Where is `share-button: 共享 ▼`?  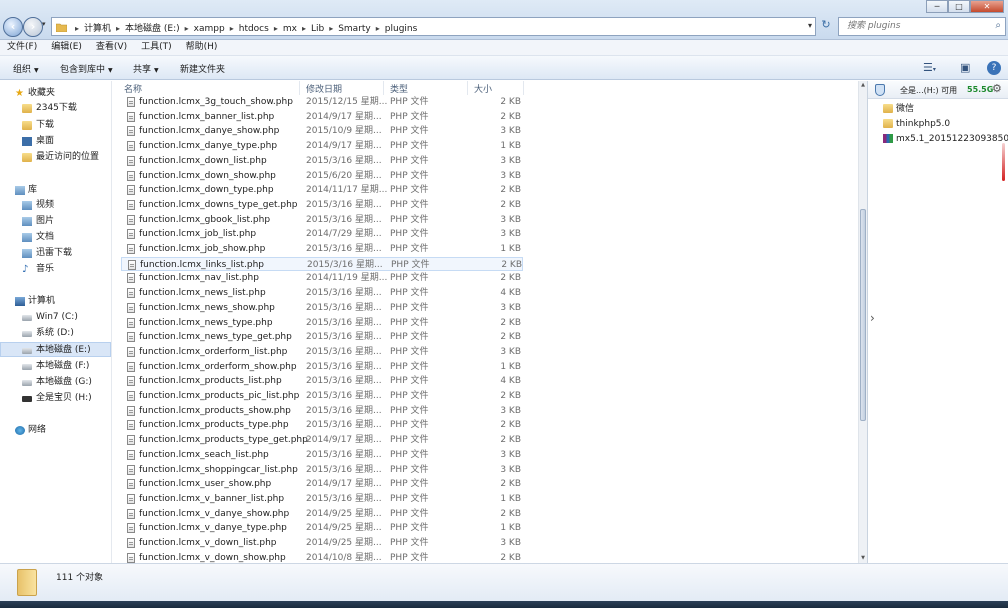
share-button: 共享 ▼ is located at coordinates (146, 68).